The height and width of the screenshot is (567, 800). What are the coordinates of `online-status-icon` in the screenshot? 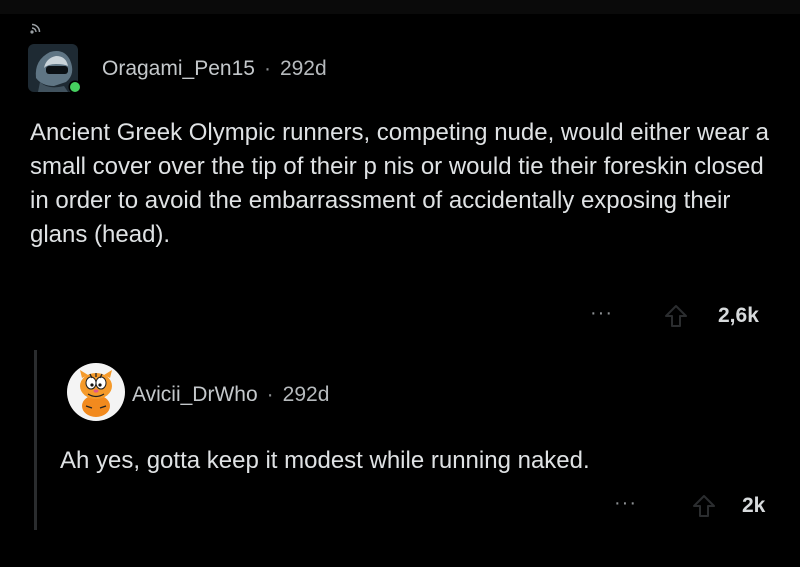 It's located at (75, 87).